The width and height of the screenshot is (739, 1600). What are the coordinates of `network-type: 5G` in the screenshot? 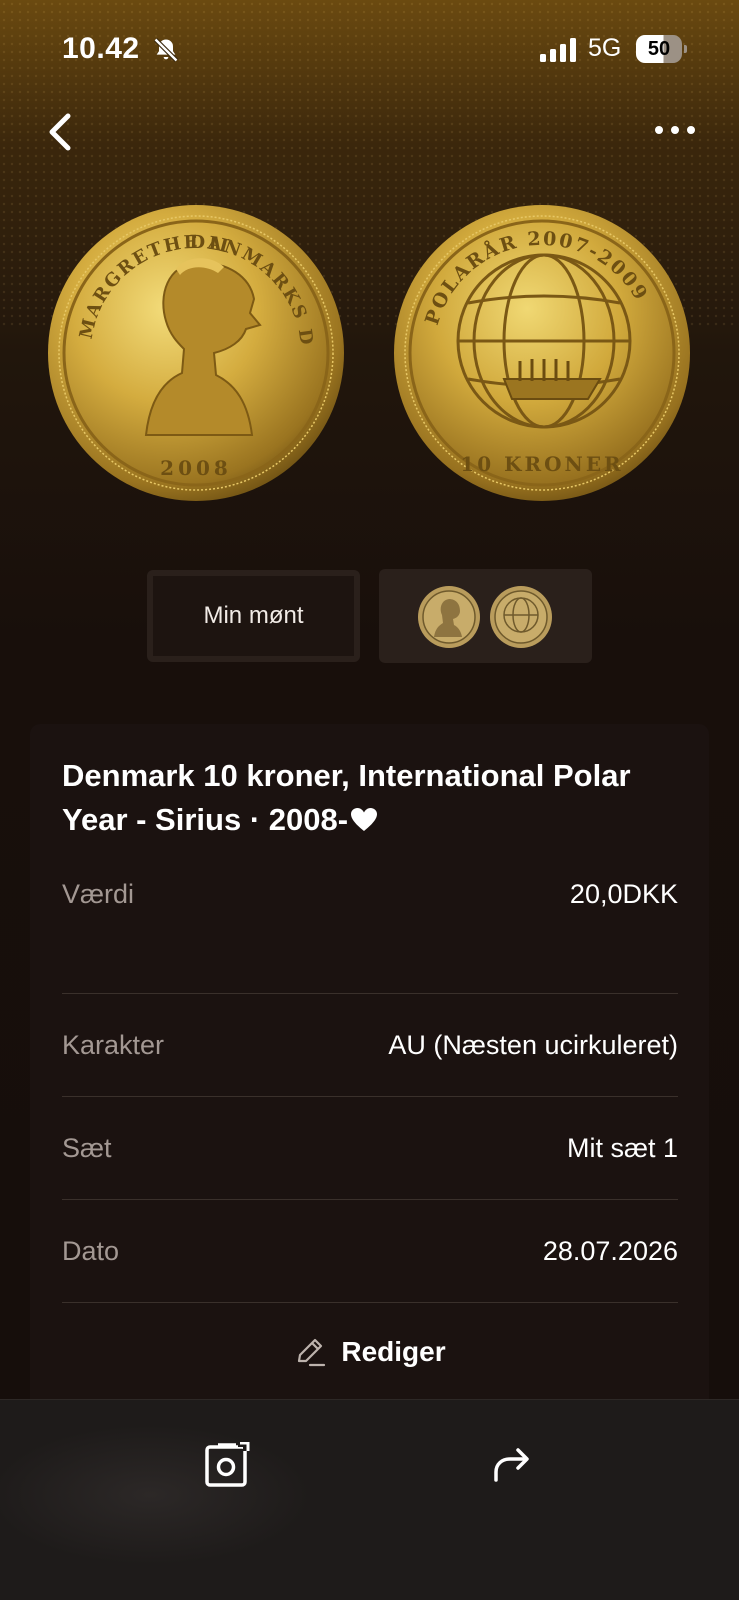 It's located at (605, 48).